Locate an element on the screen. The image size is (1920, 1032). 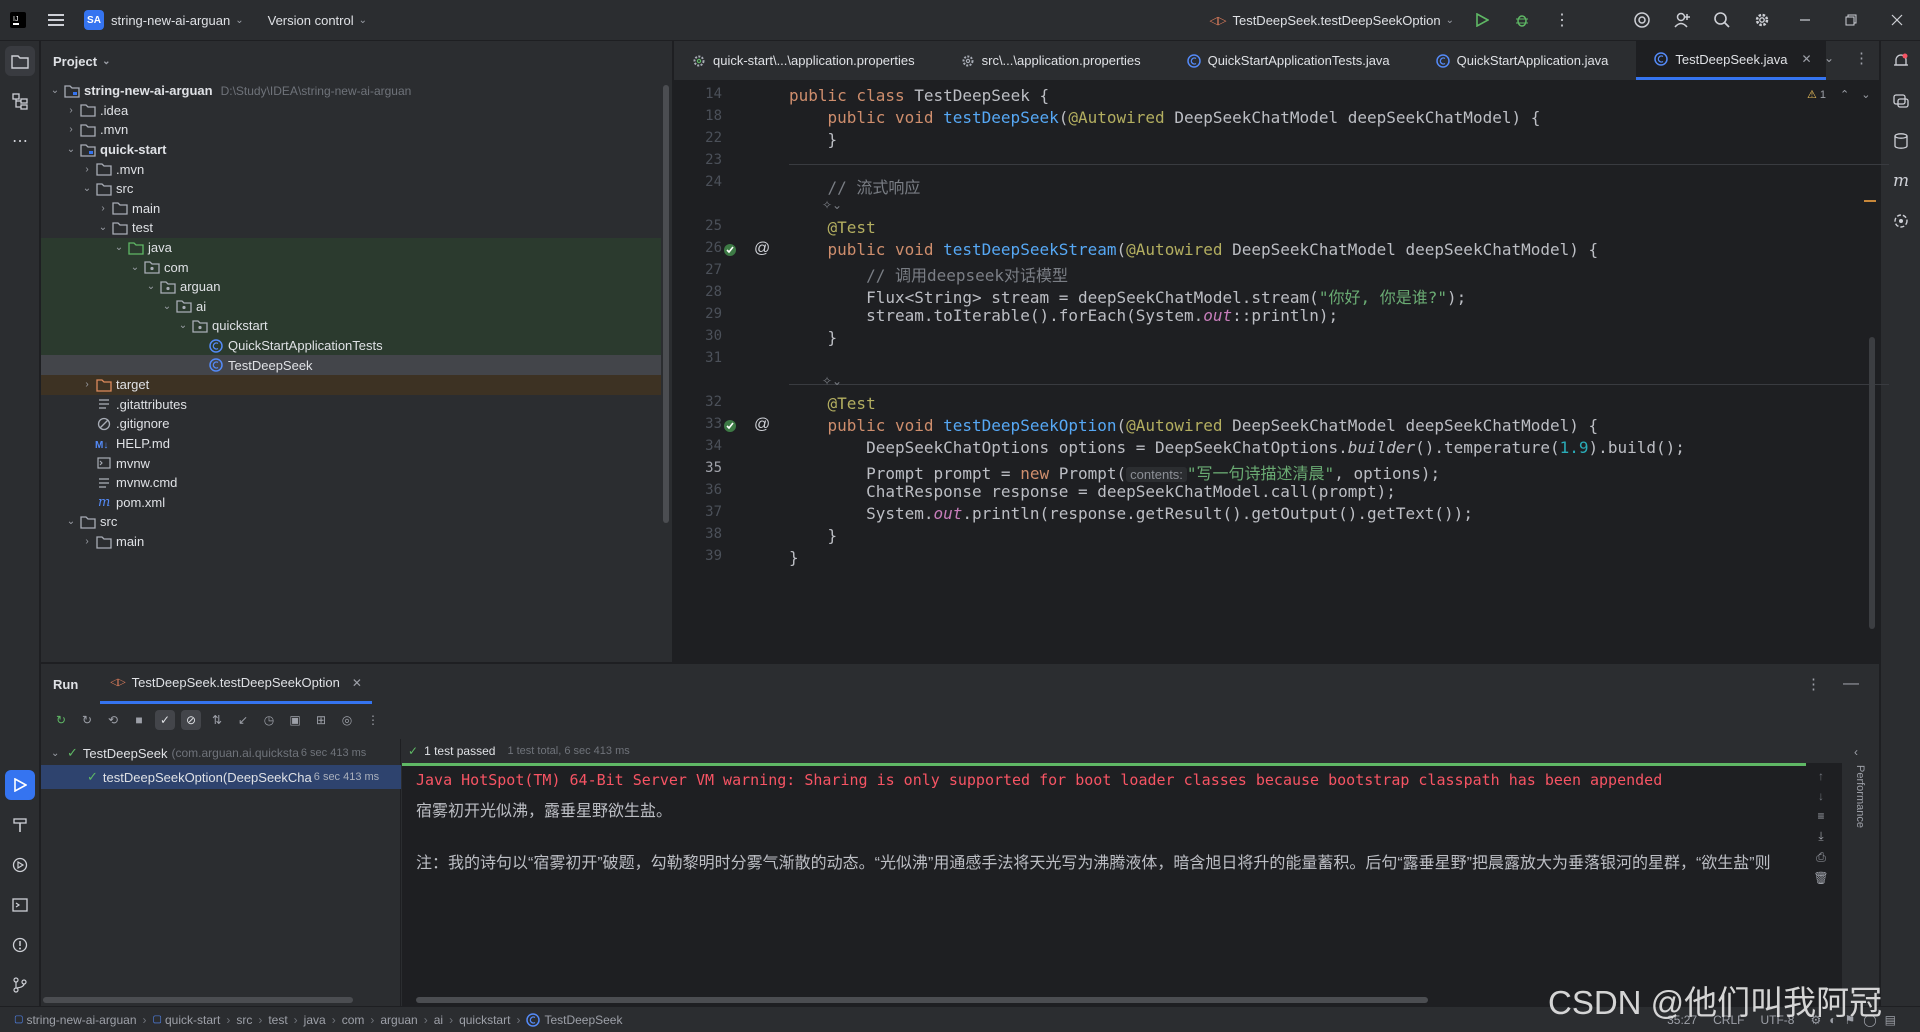
tree-item: .gitignore is located at coordinates (351, 424).